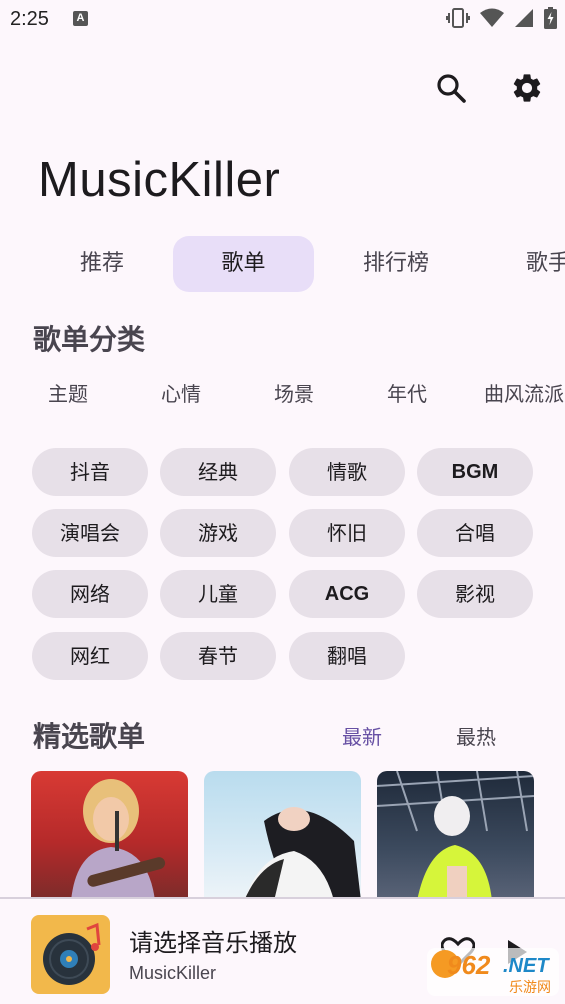  I want to click on site-watermark: 962 .NET 乐游网, so click(493, 970).